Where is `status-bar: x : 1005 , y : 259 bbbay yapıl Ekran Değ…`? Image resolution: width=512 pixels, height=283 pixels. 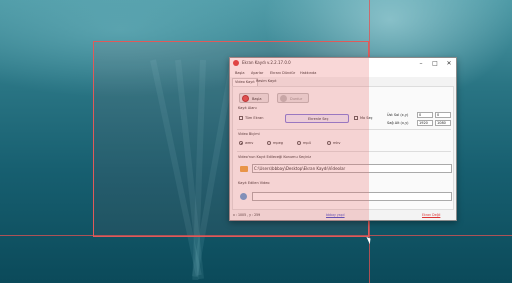
status-bar: x : 1005 , y : 259 bbbay yapıl Ekran Değ… is located at coordinates (343, 215).